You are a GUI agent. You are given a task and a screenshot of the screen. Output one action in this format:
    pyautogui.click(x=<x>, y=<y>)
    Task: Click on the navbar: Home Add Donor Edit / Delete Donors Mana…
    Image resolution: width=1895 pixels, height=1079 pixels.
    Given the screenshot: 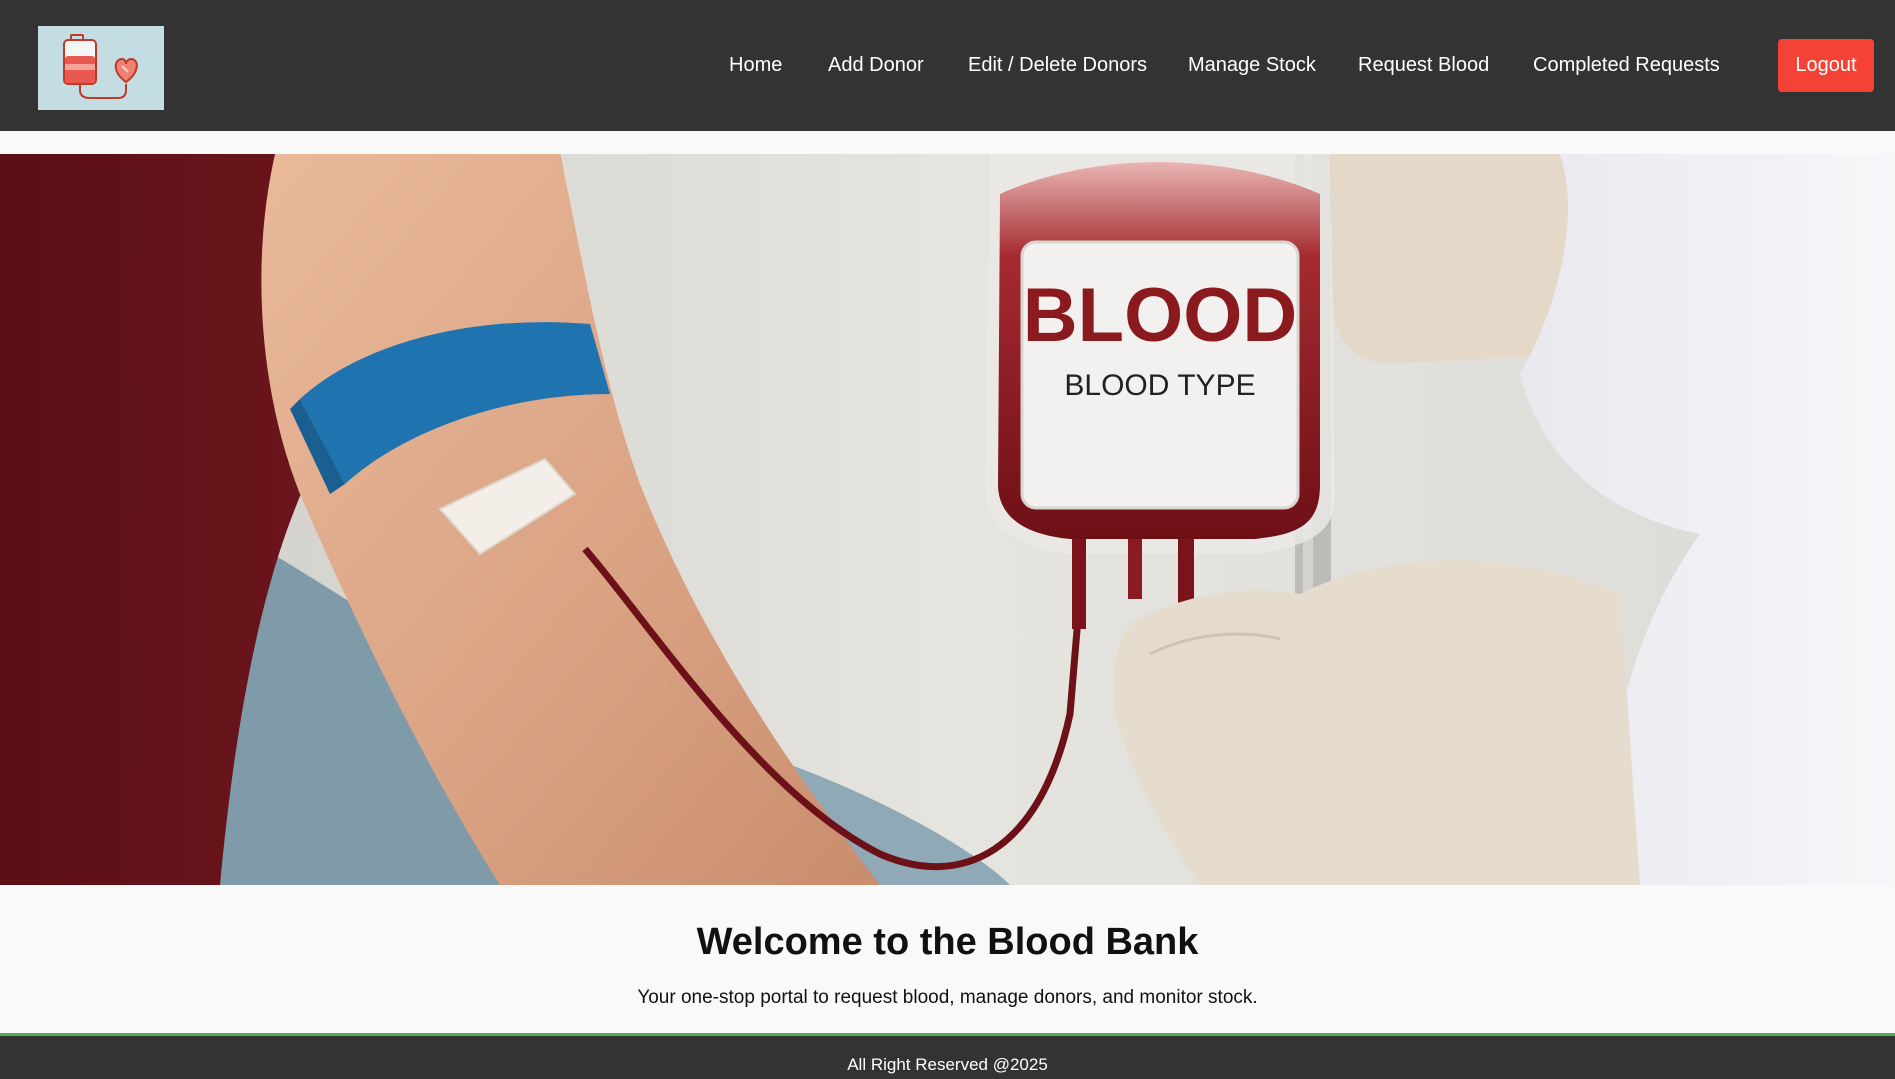 What is the action you would take?
    pyautogui.click(x=947, y=65)
    